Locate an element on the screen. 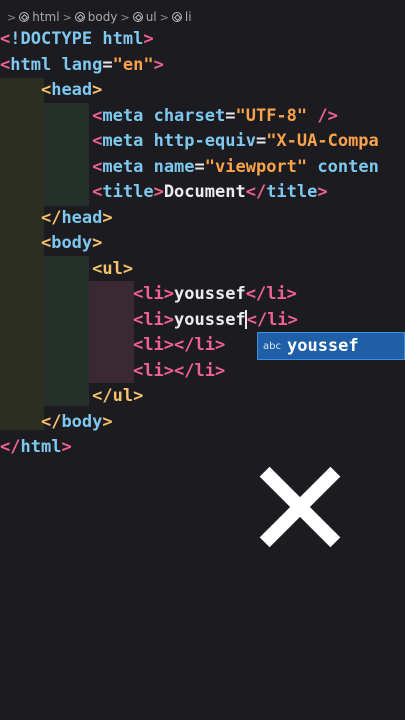 The image size is (405, 720). text-word-icon: abc is located at coordinates (272, 346).